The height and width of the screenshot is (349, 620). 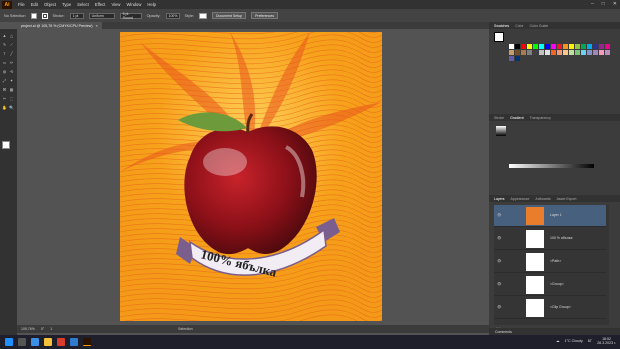 I want to click on opera-icon, so click(x=61, y=342).